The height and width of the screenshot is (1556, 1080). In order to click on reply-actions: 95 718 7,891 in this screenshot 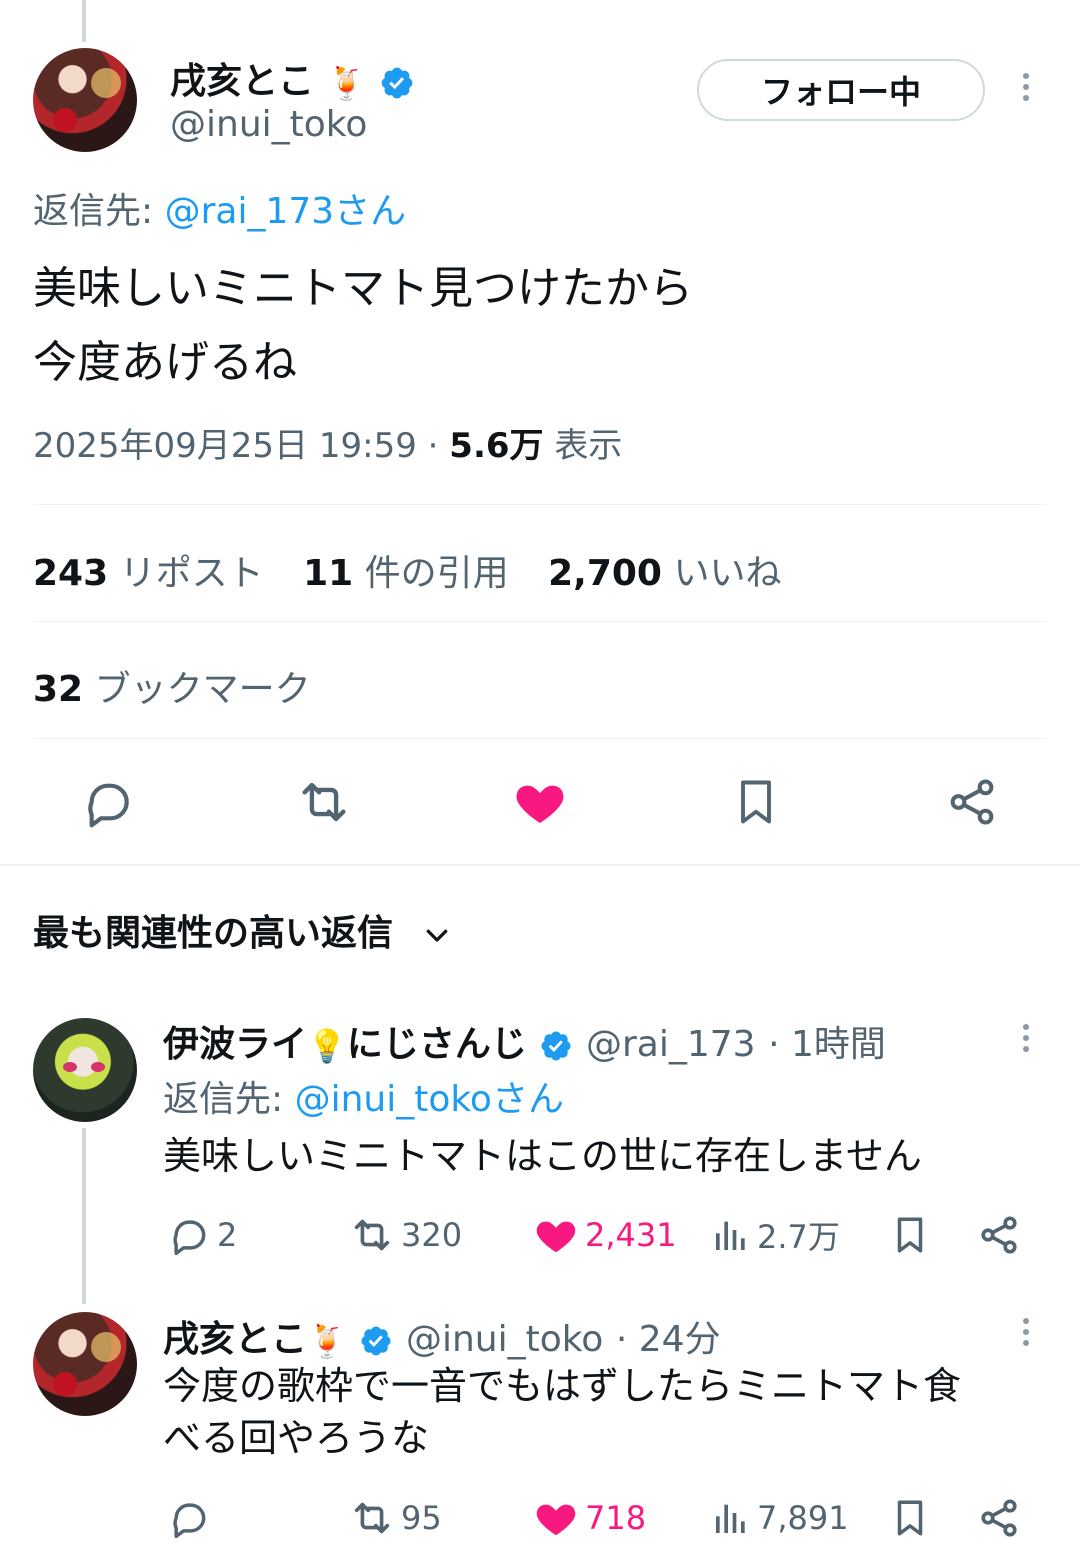, I will do `click(606, 1518)`.